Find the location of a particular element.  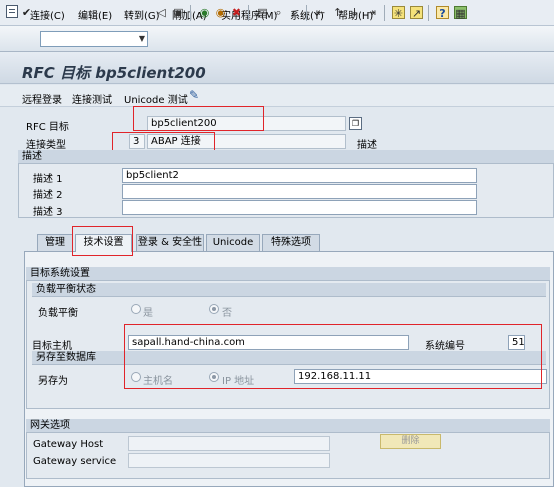

create-session-icon: ✳ is located at coordinates (398, 13).